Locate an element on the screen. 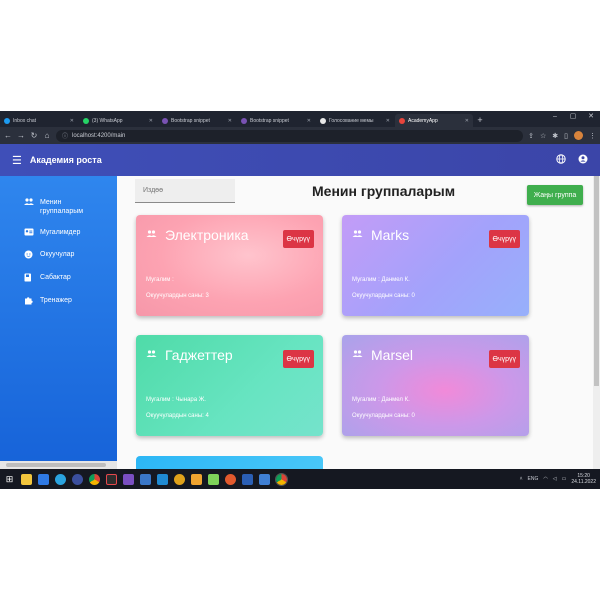 Image resolution: width=600 pixels, height=600 pixels. more-menu-icon: ⋮ is located at coordinates (592, 136).